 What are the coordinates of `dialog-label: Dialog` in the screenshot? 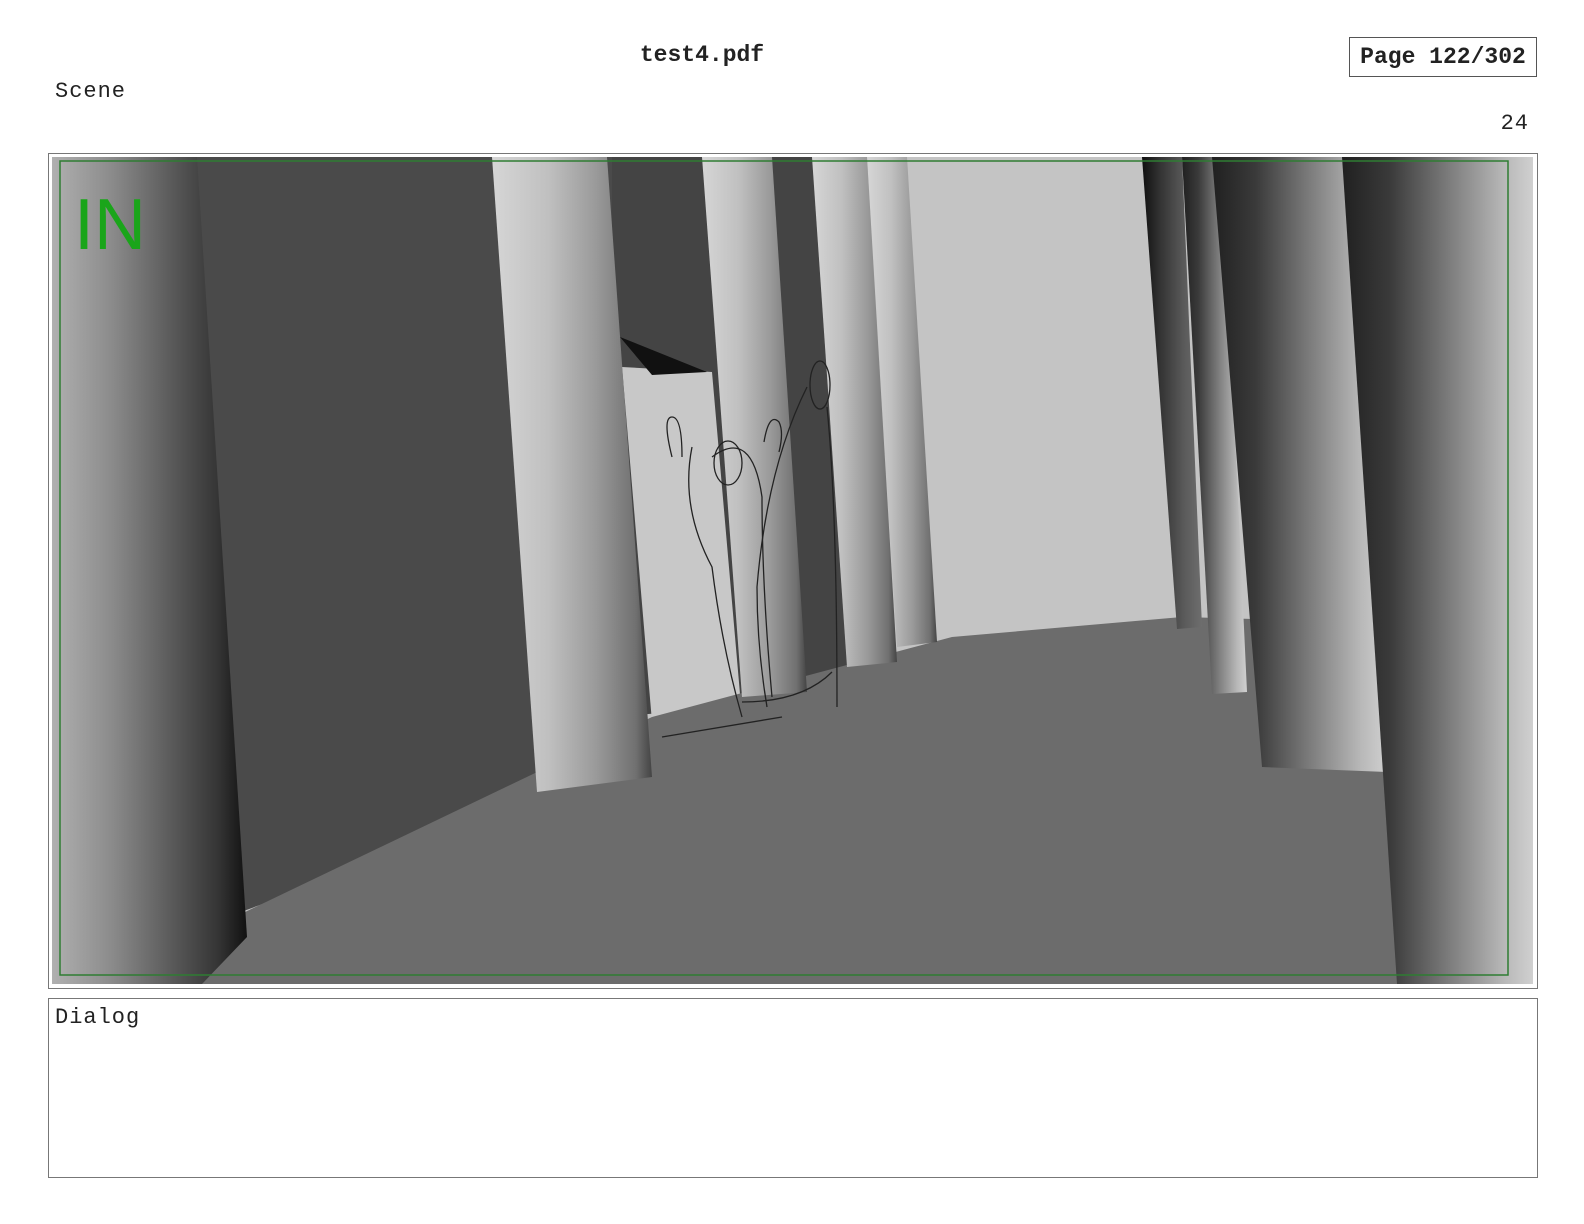 It's located at (98, 1017).